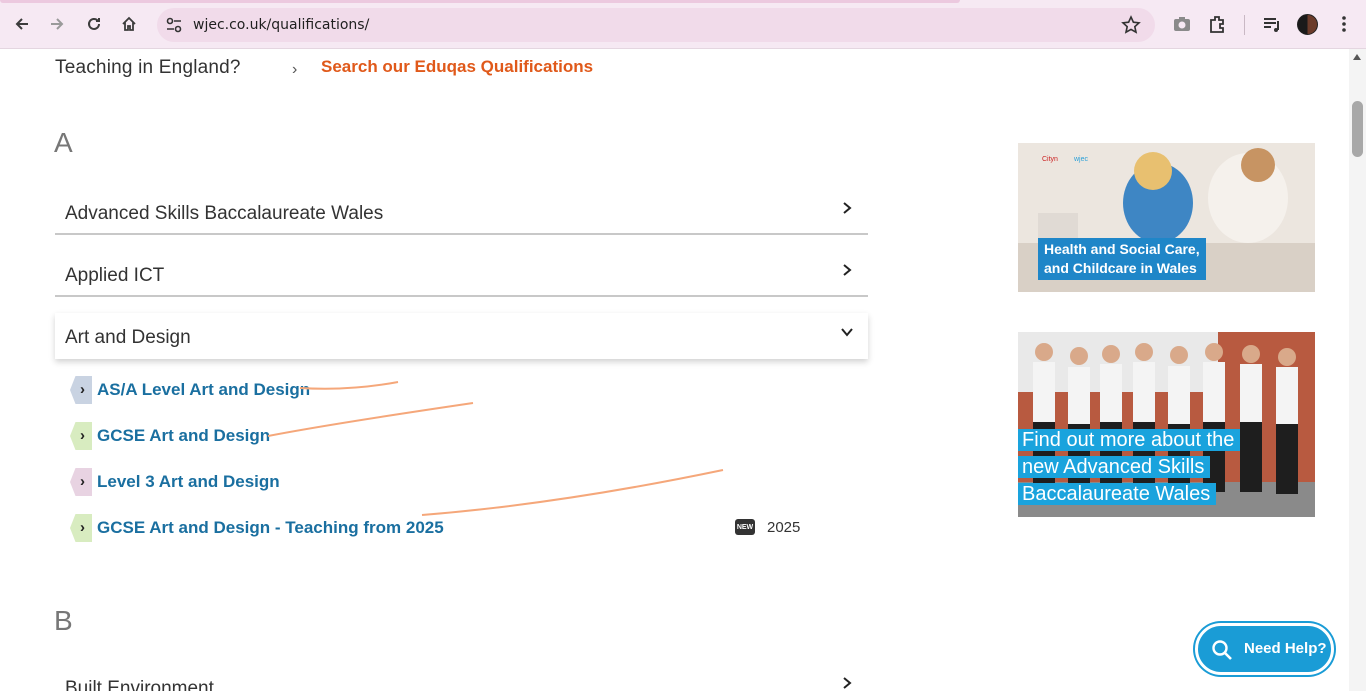  What do you see at coordinates (1357, 129) in the screenshot?
I see `scrollbar-thumb` at bounding box center [1357, 129].